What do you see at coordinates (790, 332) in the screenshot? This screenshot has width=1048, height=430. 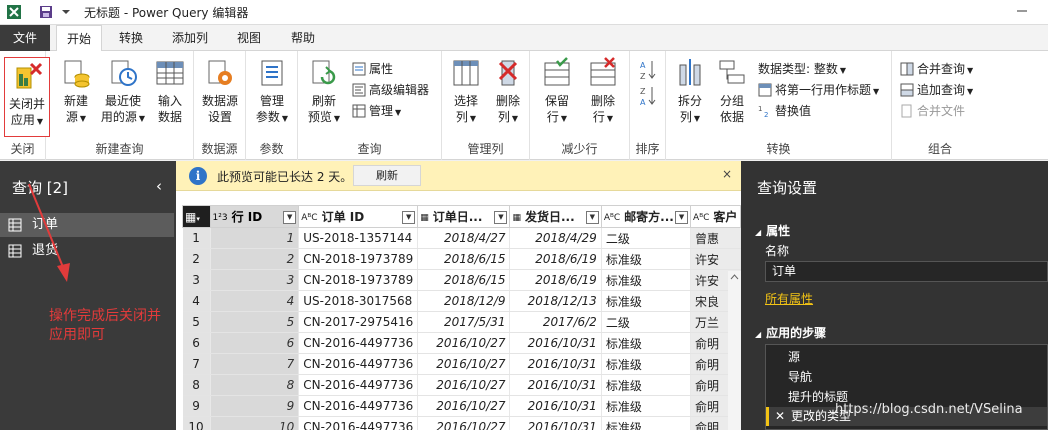 I see `applied-steps-section: ◢ 应用的步骤` at bounding box center [790, 332].